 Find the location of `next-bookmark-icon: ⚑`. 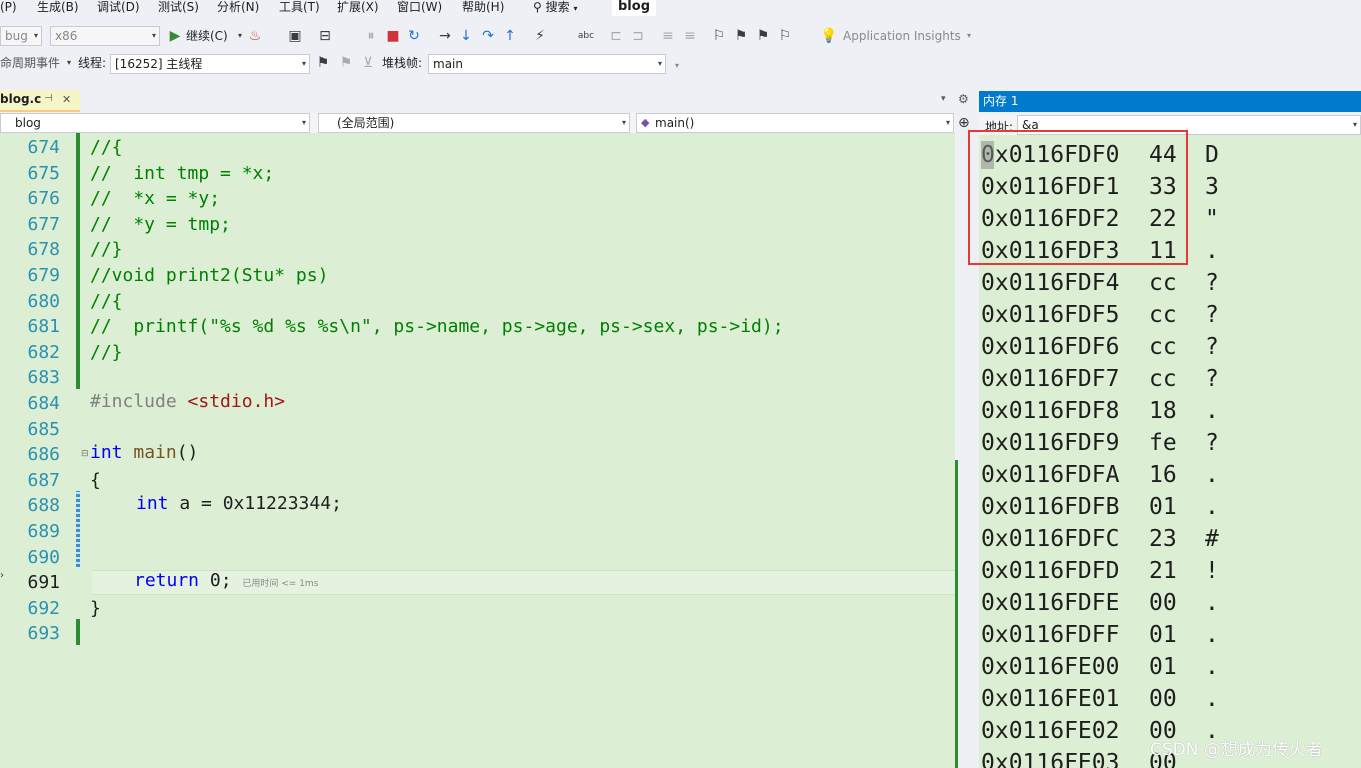

next-bookmark-icon: ⚑ is located at coordinates (763, 36).